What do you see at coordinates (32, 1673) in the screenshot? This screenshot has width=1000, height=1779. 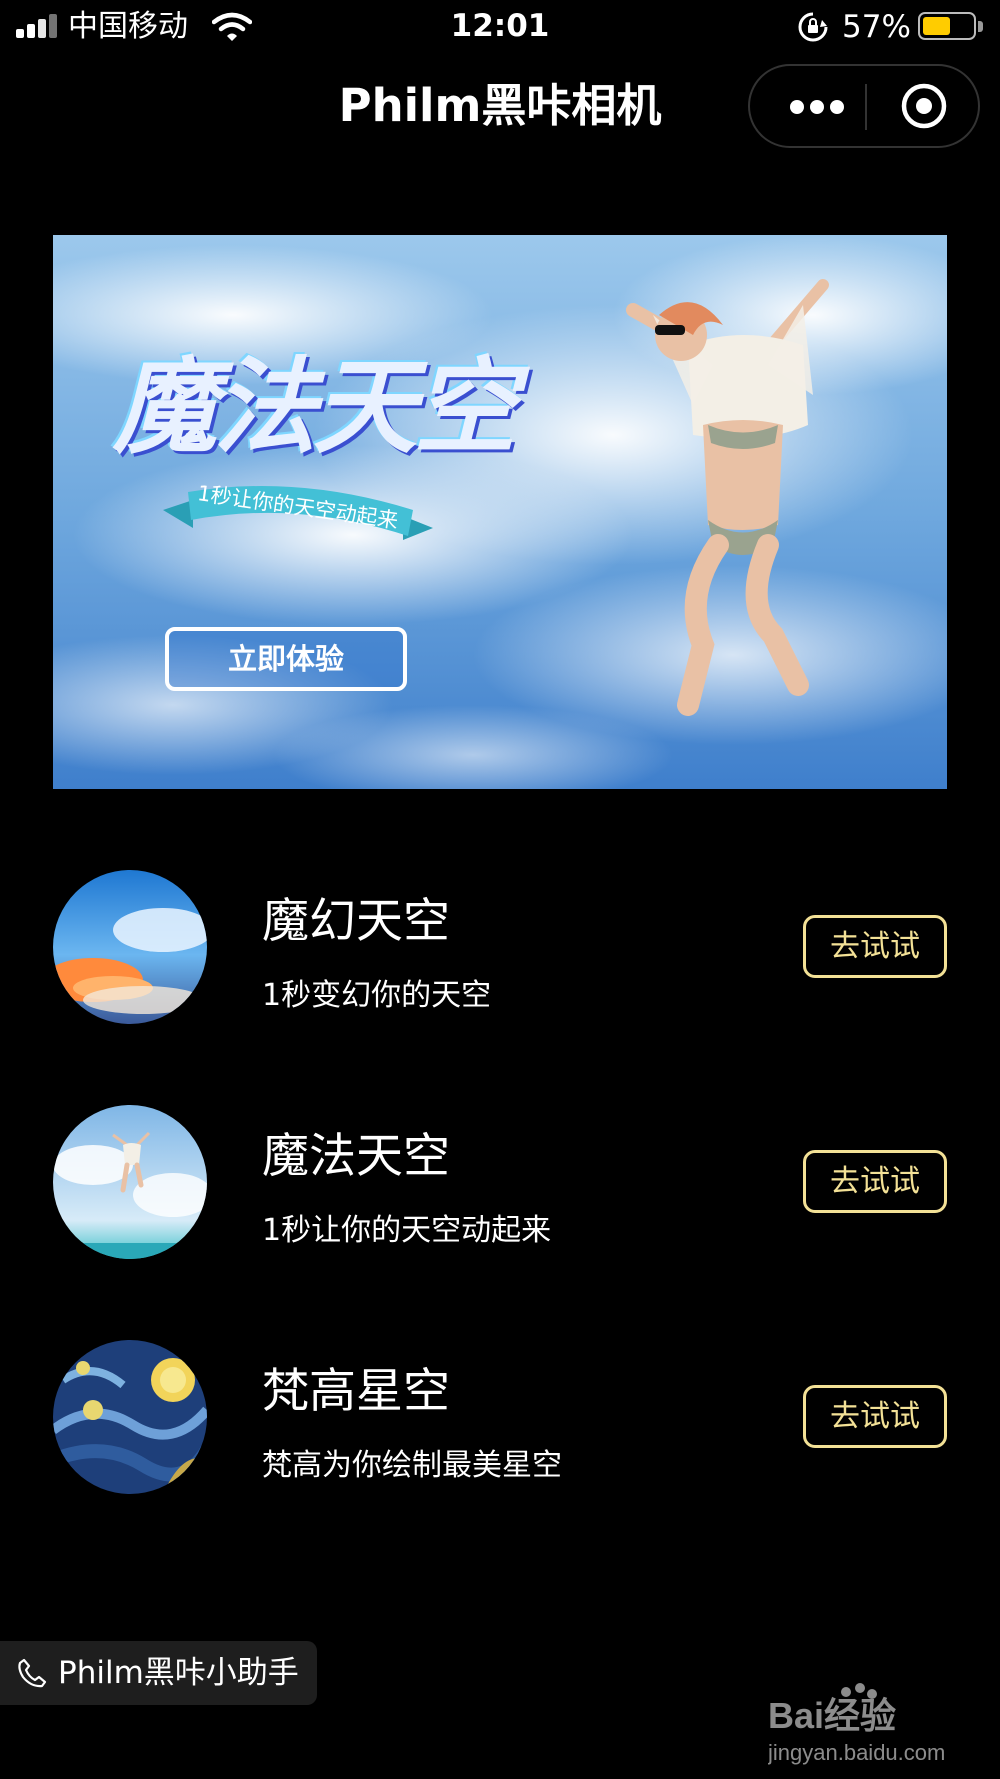 I see `phone-icon` at bounding box center [32, 1673].